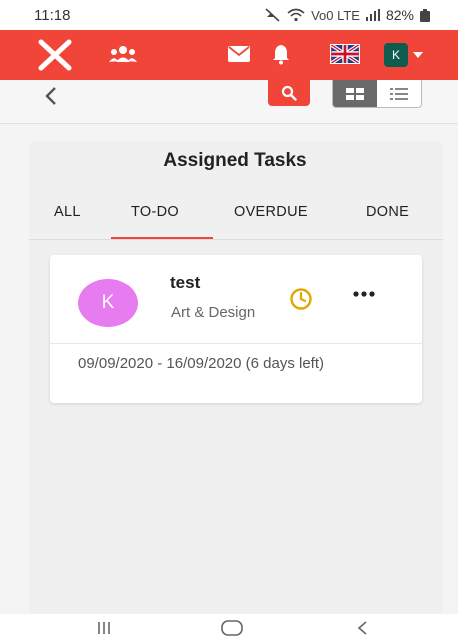 This screenshot has width=458, height=644. I want to click on uk-flag-icon, so click(345, 54).